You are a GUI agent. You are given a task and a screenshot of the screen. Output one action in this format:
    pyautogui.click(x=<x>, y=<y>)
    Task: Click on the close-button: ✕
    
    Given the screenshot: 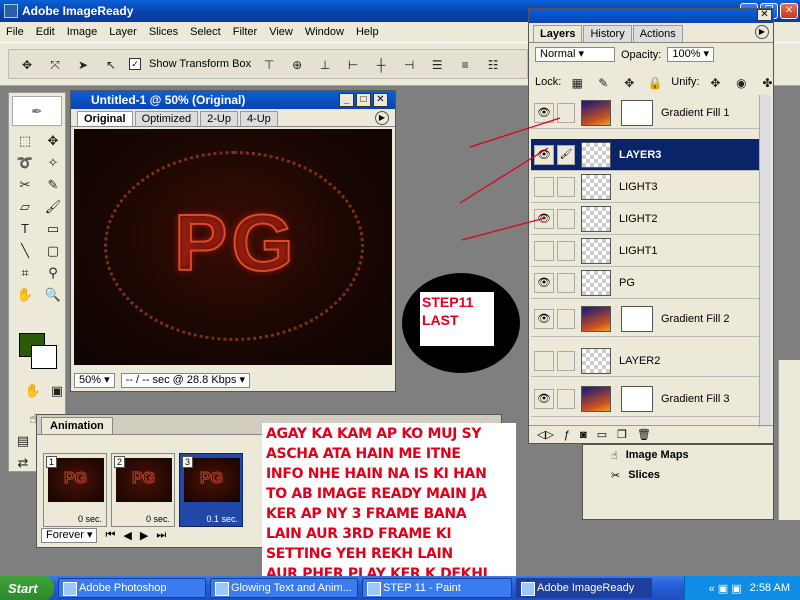 What is the action you would take?
    pyautogui.click(x=789, y=11)
    